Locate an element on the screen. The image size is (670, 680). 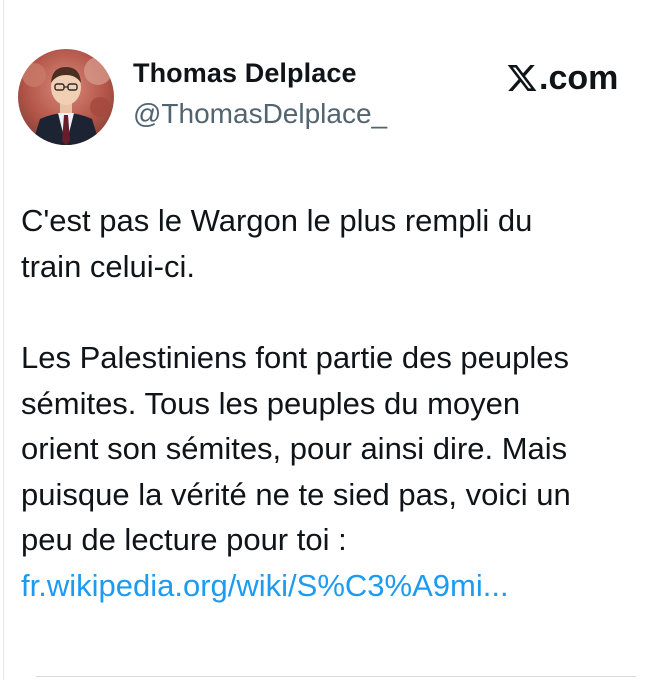
author-avatar is located at coordinates (66, 97).